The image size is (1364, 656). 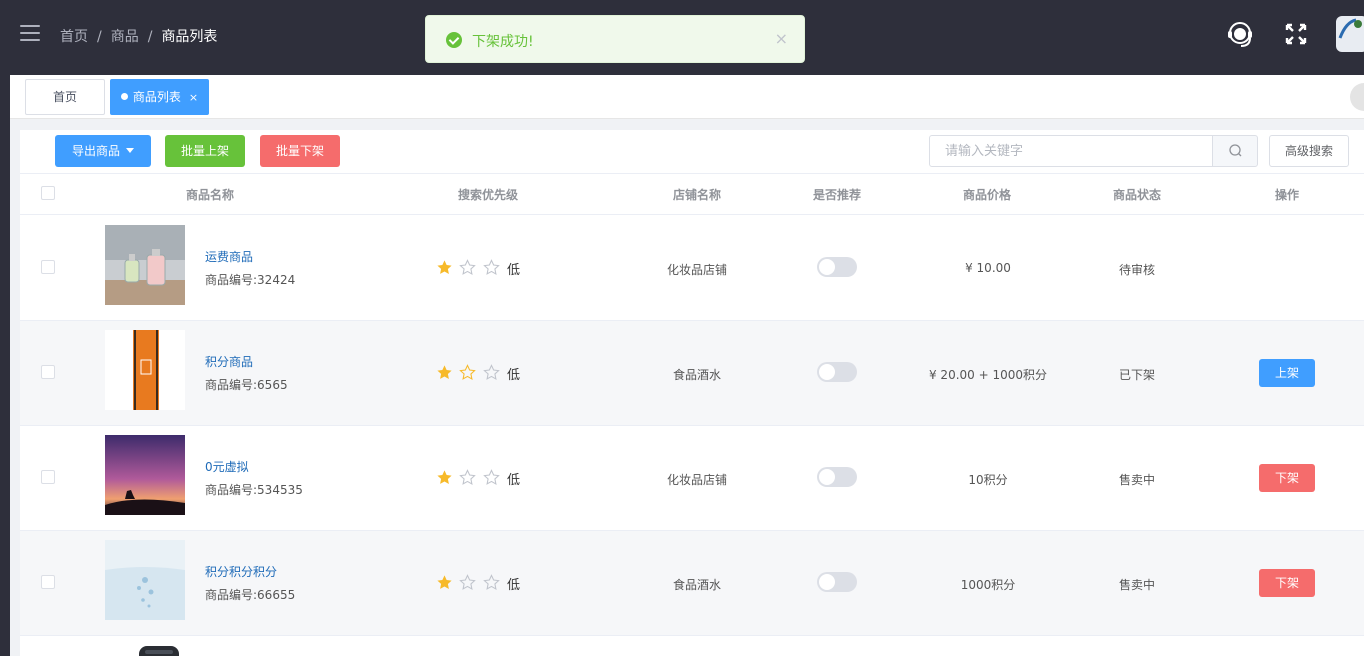 I want to click on batch-off-shelf-button: 批量下架, so click(x=300, y=151).